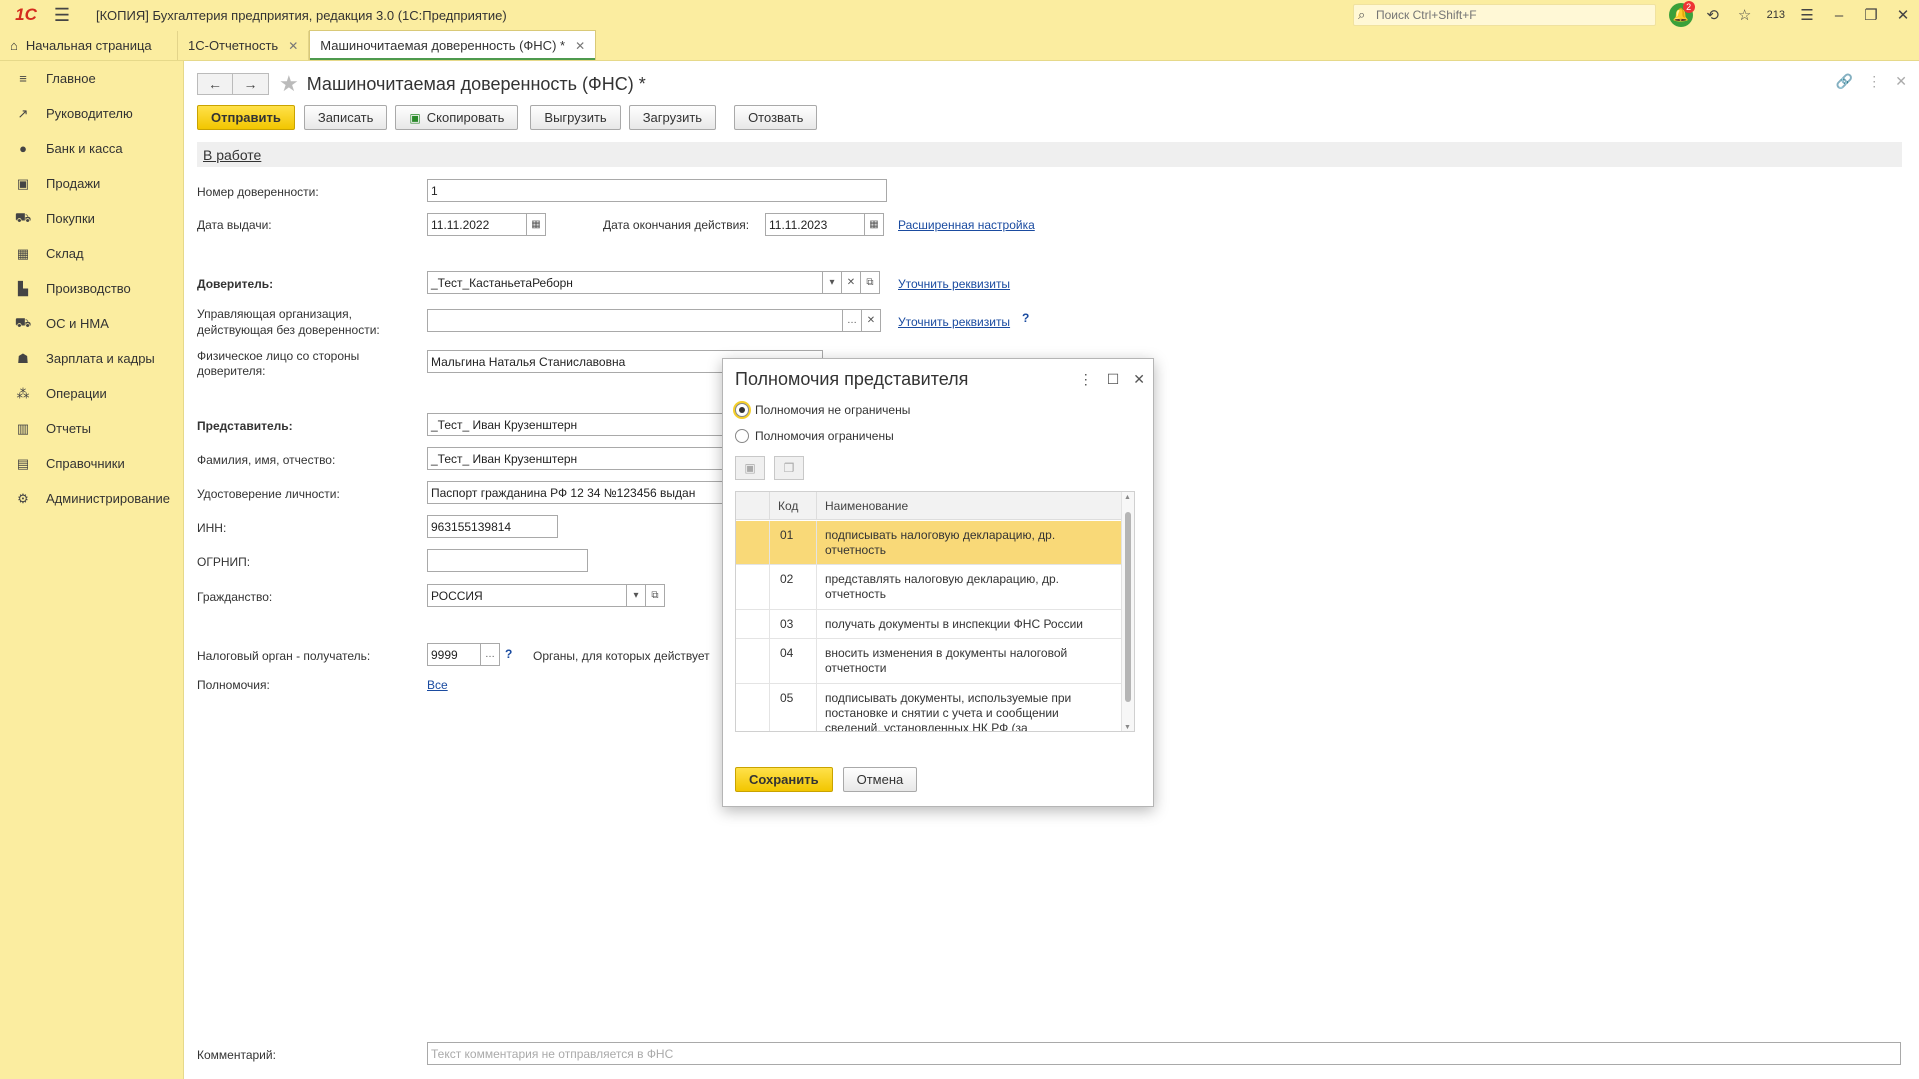  Describe the element at coordinates (750, 468) in the screenshot. I see `check-all-icon: ▣` at that location.